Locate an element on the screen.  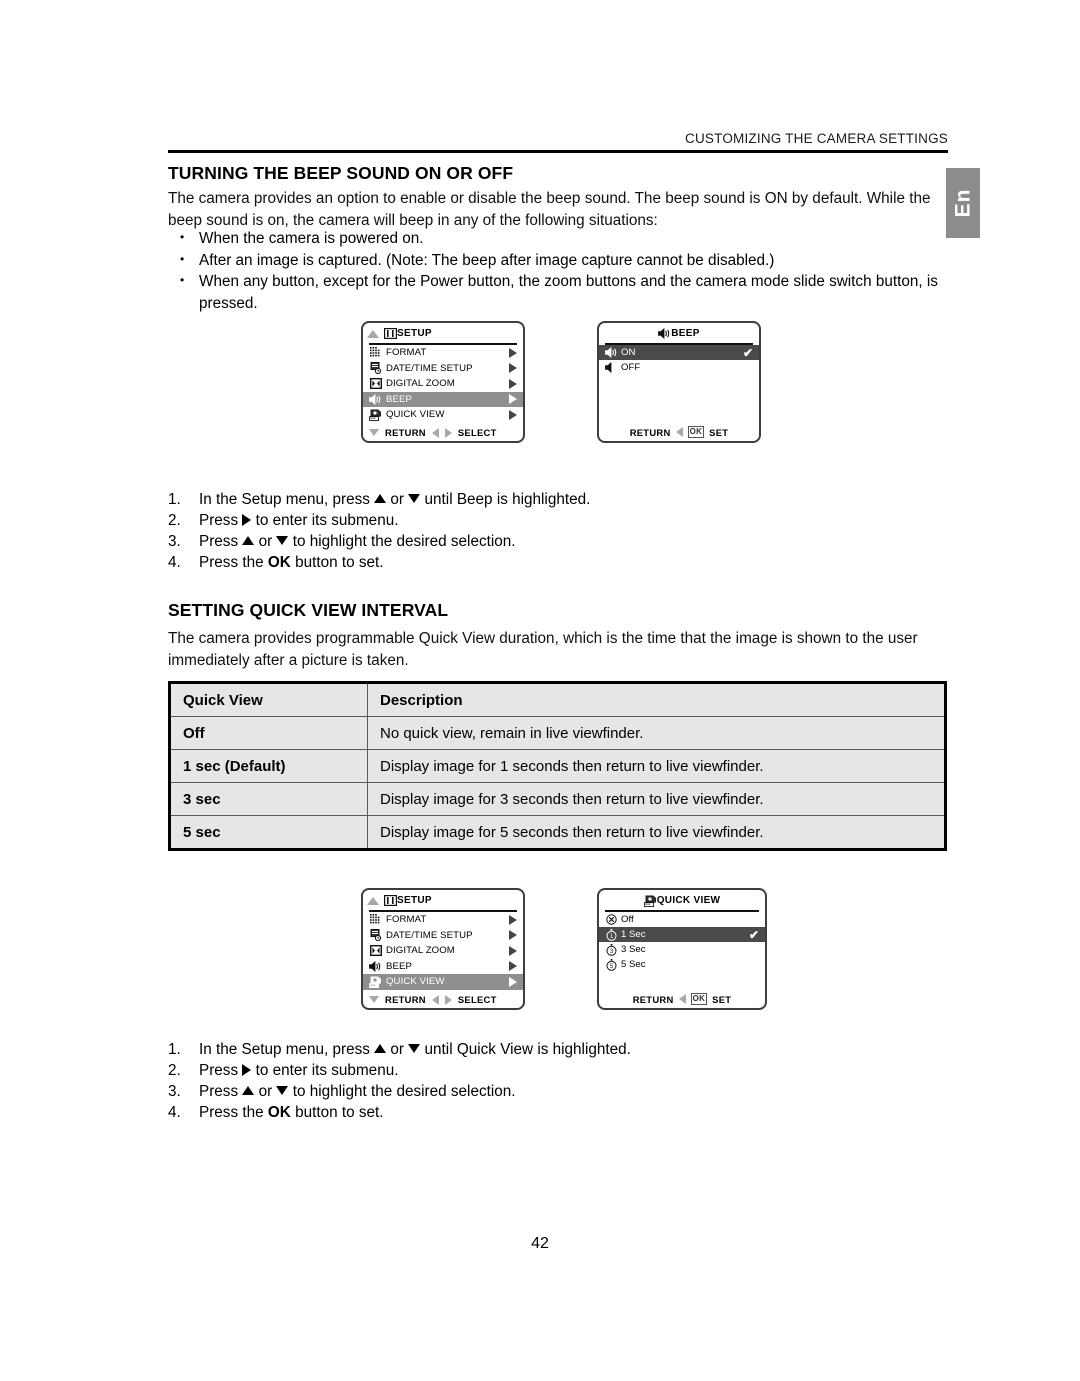
option-quickview-1sec: 1 1 Sec ✔ is located at coordinates (682, 934).